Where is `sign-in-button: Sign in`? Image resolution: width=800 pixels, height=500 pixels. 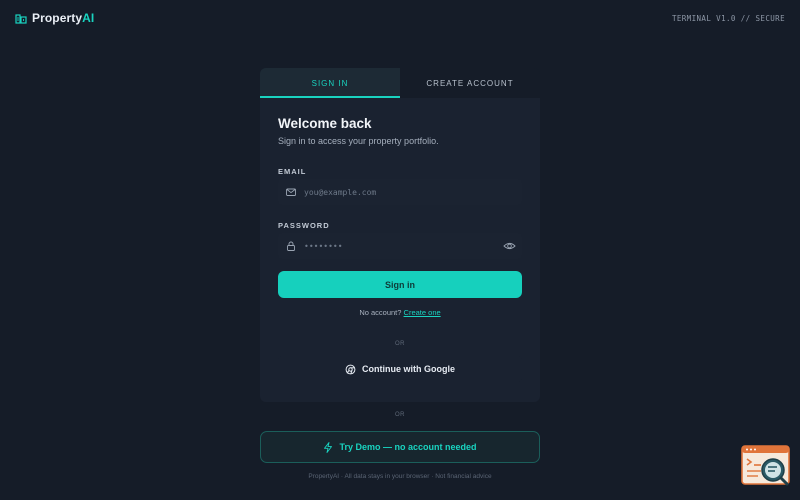
sign-in-button: Sign in is located at coordinates (400, 284).